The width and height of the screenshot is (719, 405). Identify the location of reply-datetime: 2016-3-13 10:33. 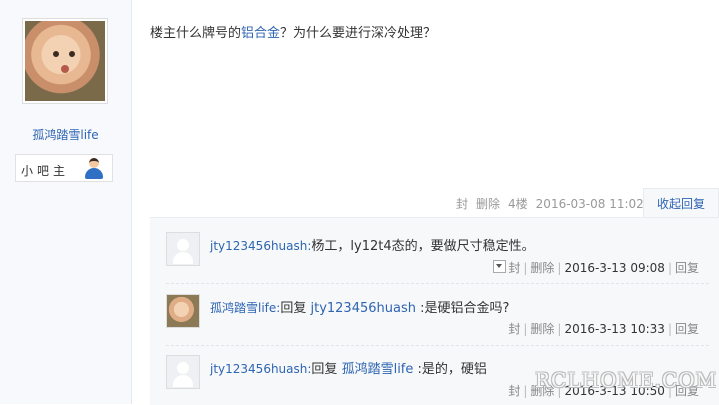
(614, 329).